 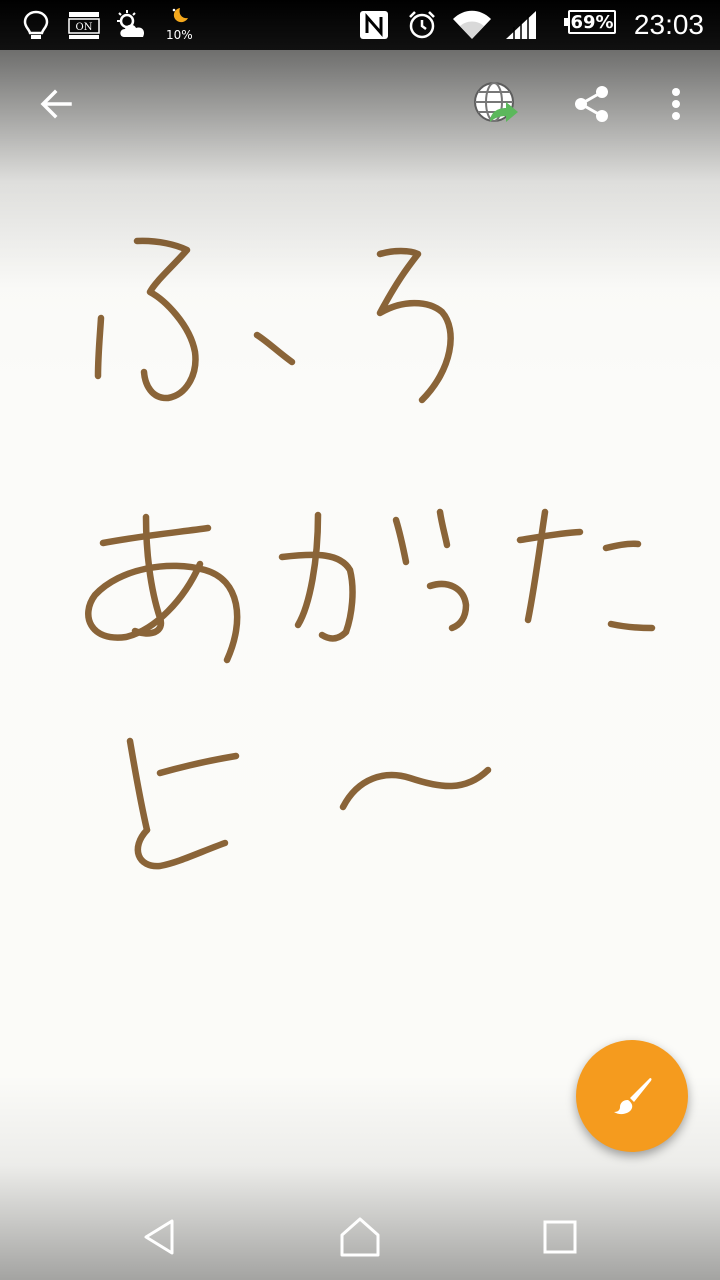 I want to click on nav-back-button, so click(x=160, y=1237).